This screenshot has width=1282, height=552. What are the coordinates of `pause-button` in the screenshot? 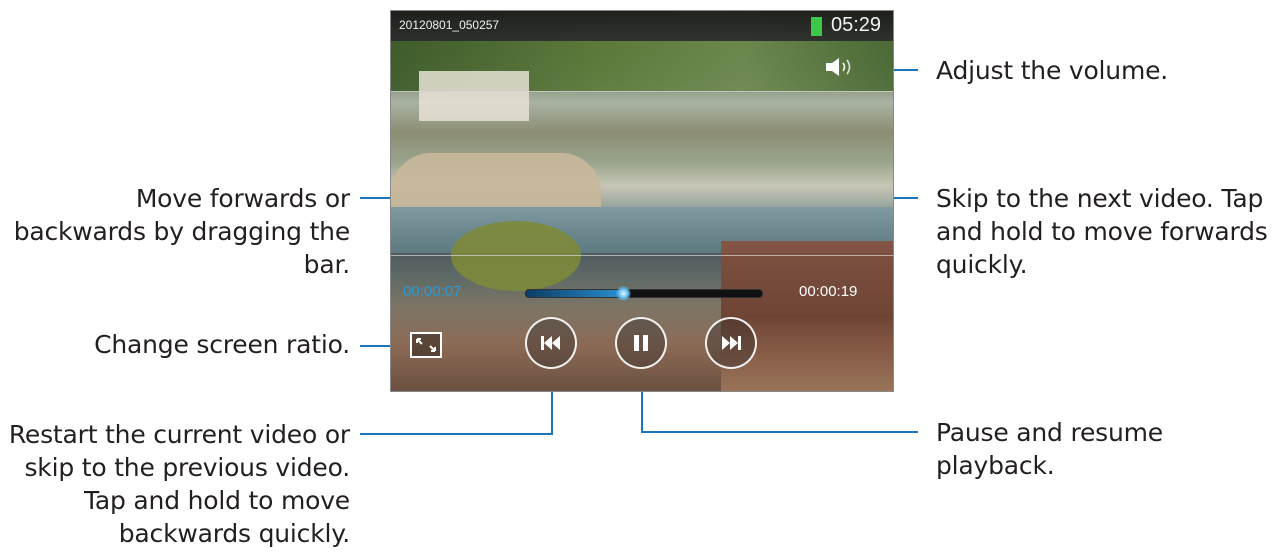 It's located at (641, 343).